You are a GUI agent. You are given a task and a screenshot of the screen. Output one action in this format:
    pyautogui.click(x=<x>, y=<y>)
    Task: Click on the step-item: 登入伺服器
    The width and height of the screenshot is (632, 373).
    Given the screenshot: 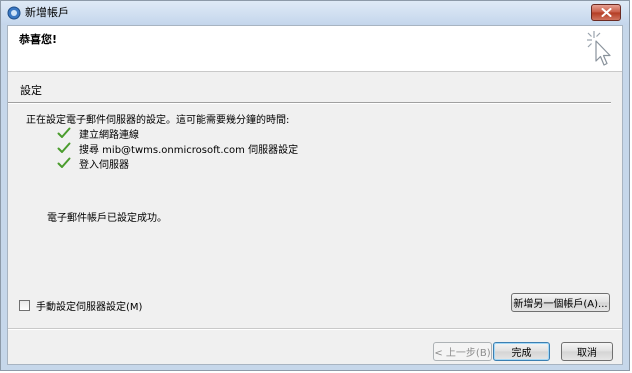 What is the action you would take?
    pyautogui.click(x=93, y=163)
    